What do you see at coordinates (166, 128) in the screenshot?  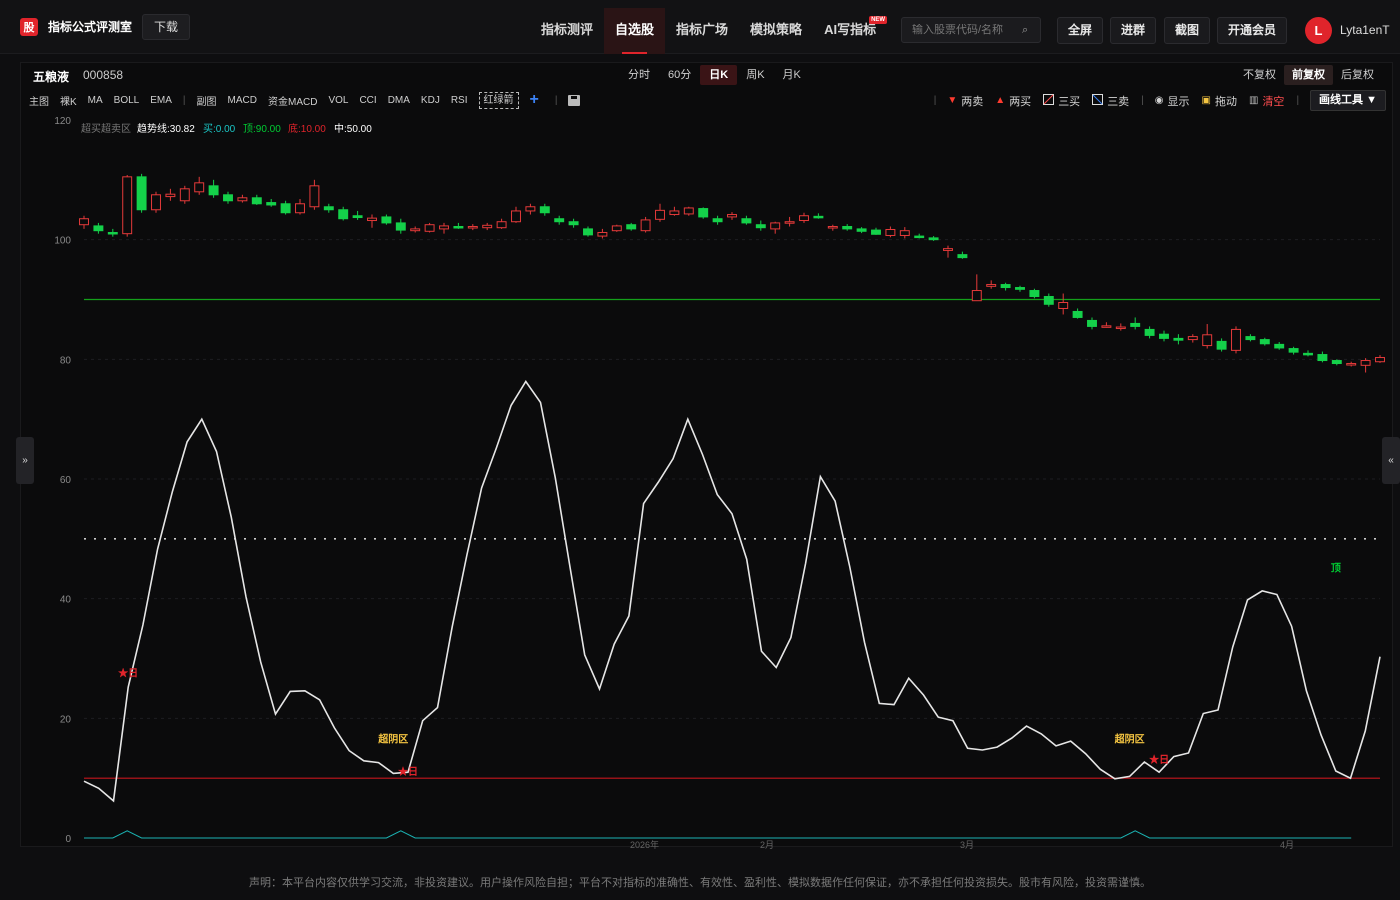 I see `legend-trend: 趋势线:30.82` at bounding box center [166, 128].